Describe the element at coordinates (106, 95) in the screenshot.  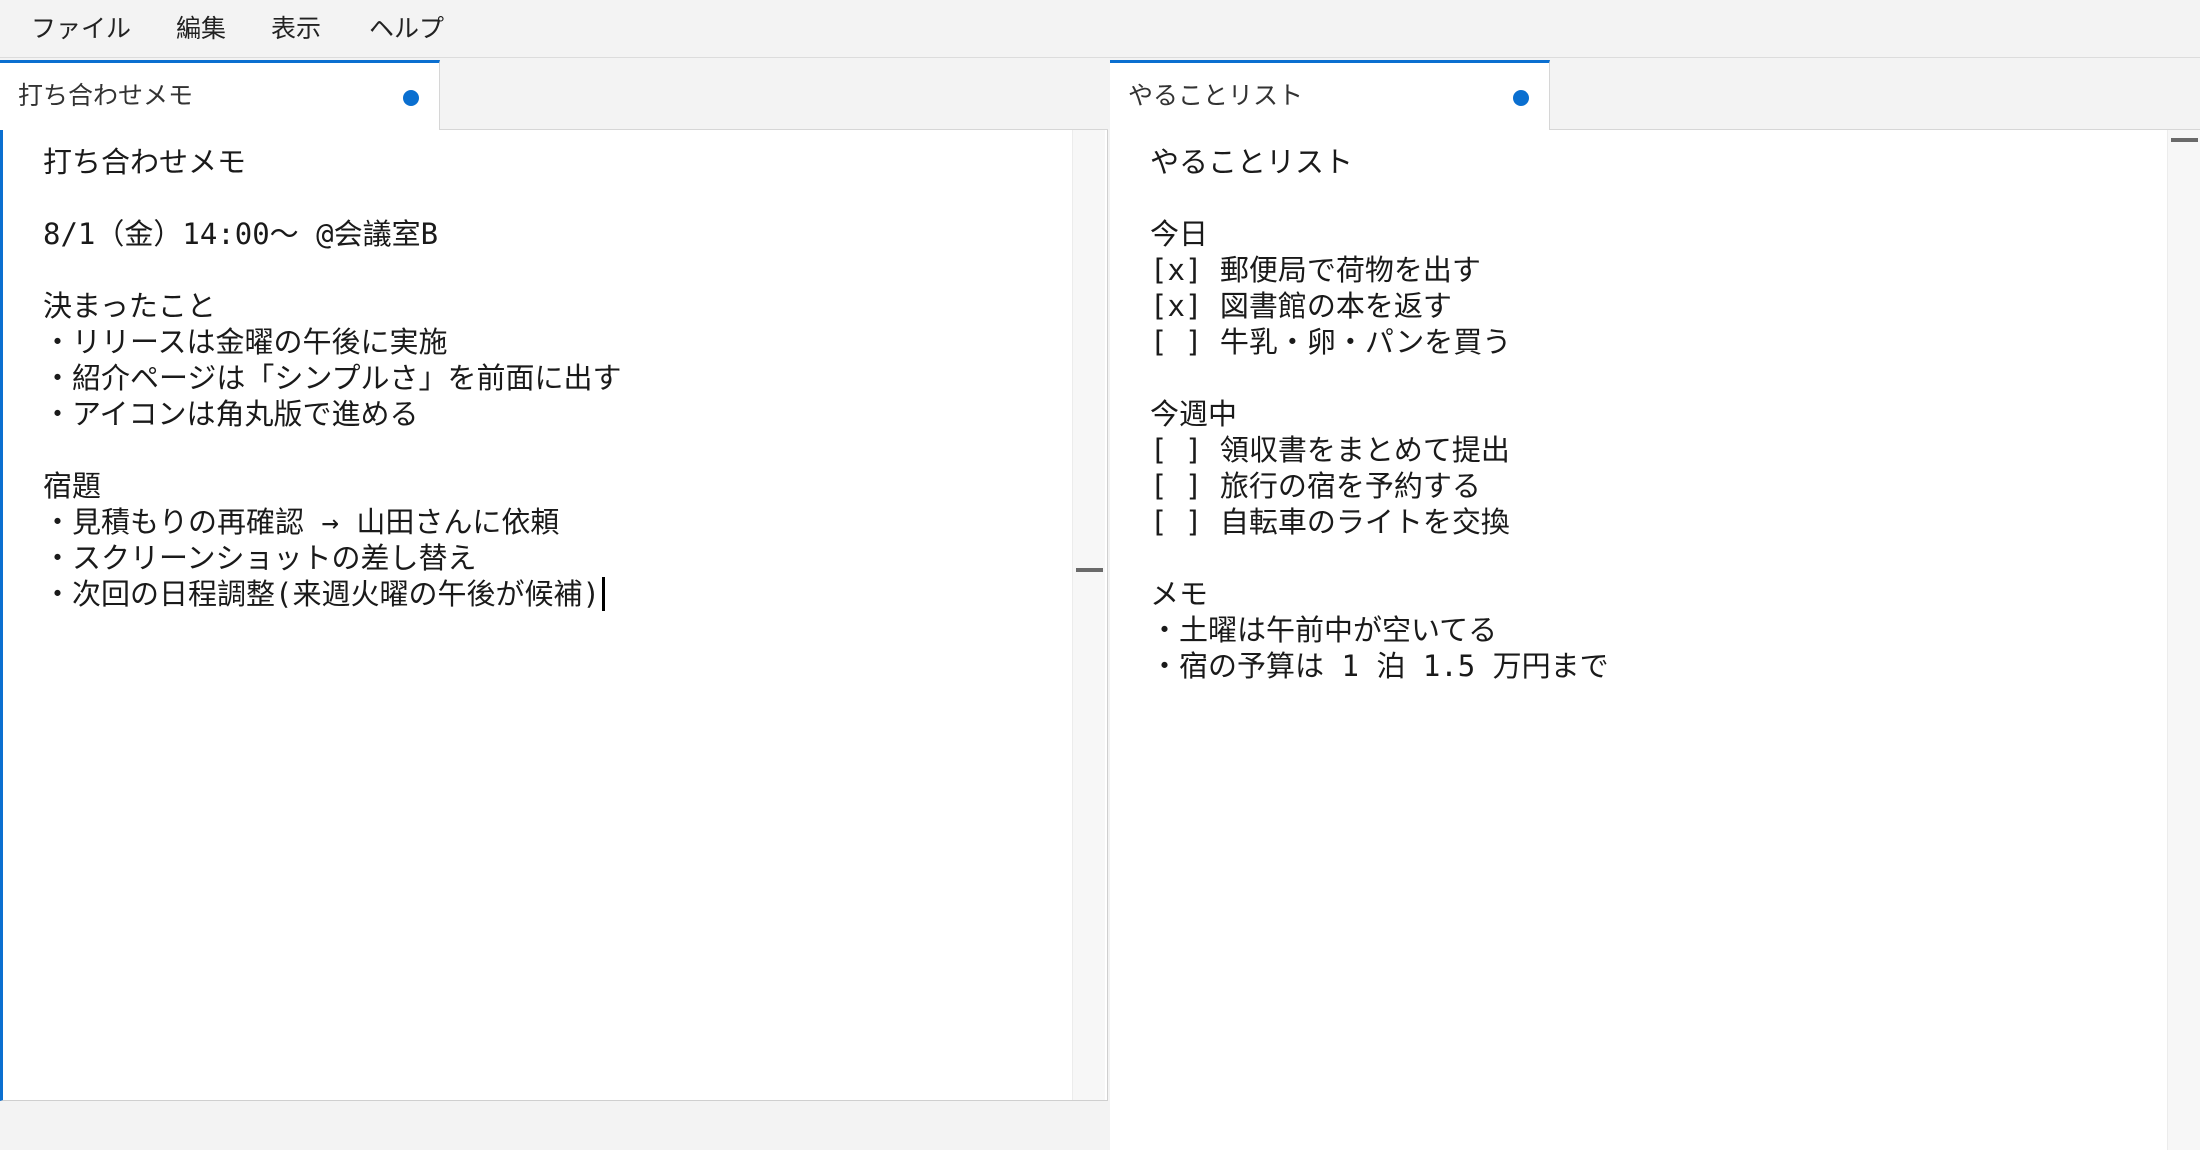
I see `tab-label: 打ち合わせメモ` at that location.